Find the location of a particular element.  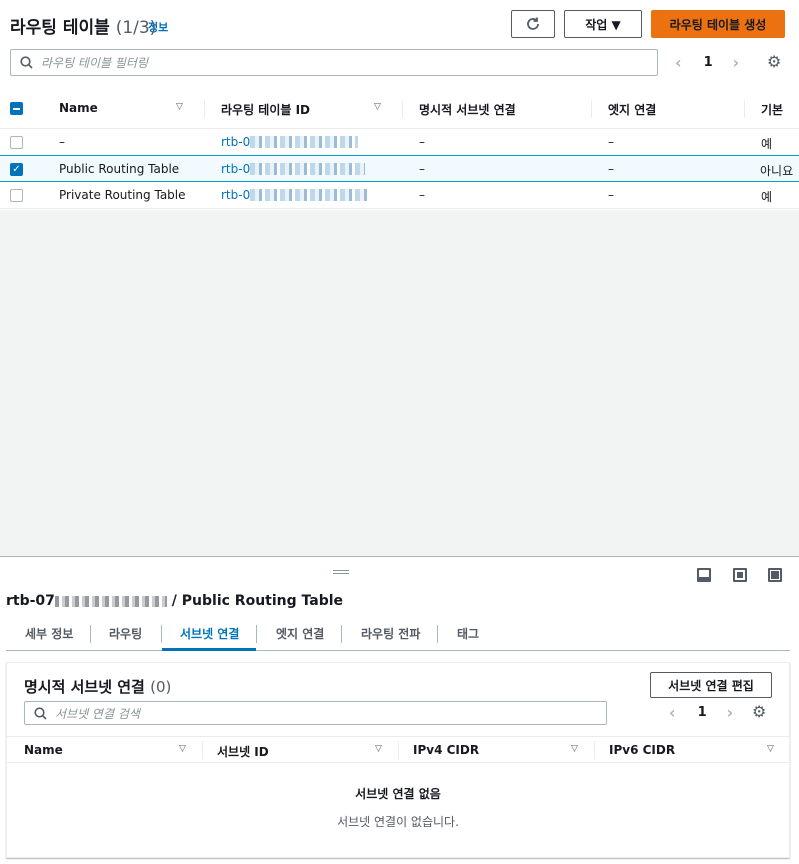

panel-side-icon is located at coordinates (740, 575).